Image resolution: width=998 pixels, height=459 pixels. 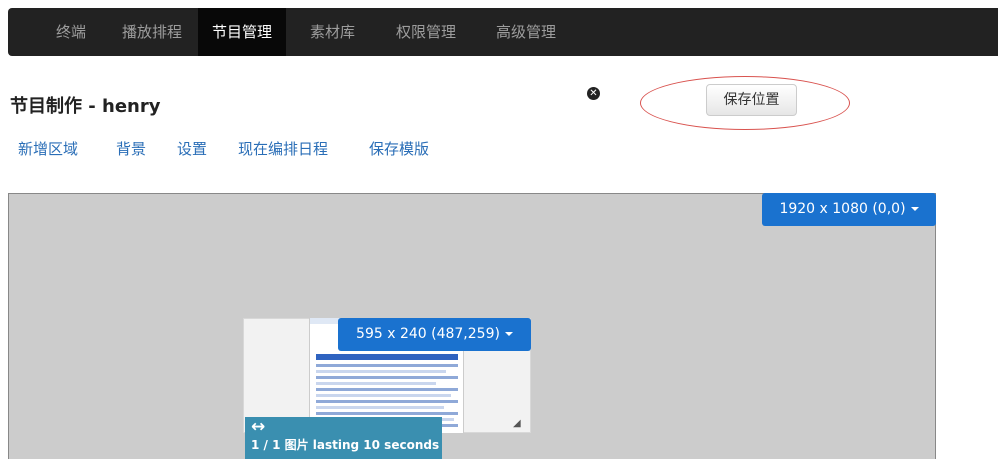 What do you see at coordinates (332, 32) in the screenshot?
I see `nav-item-media-library: 素材库` at bounding box center [332, 32].